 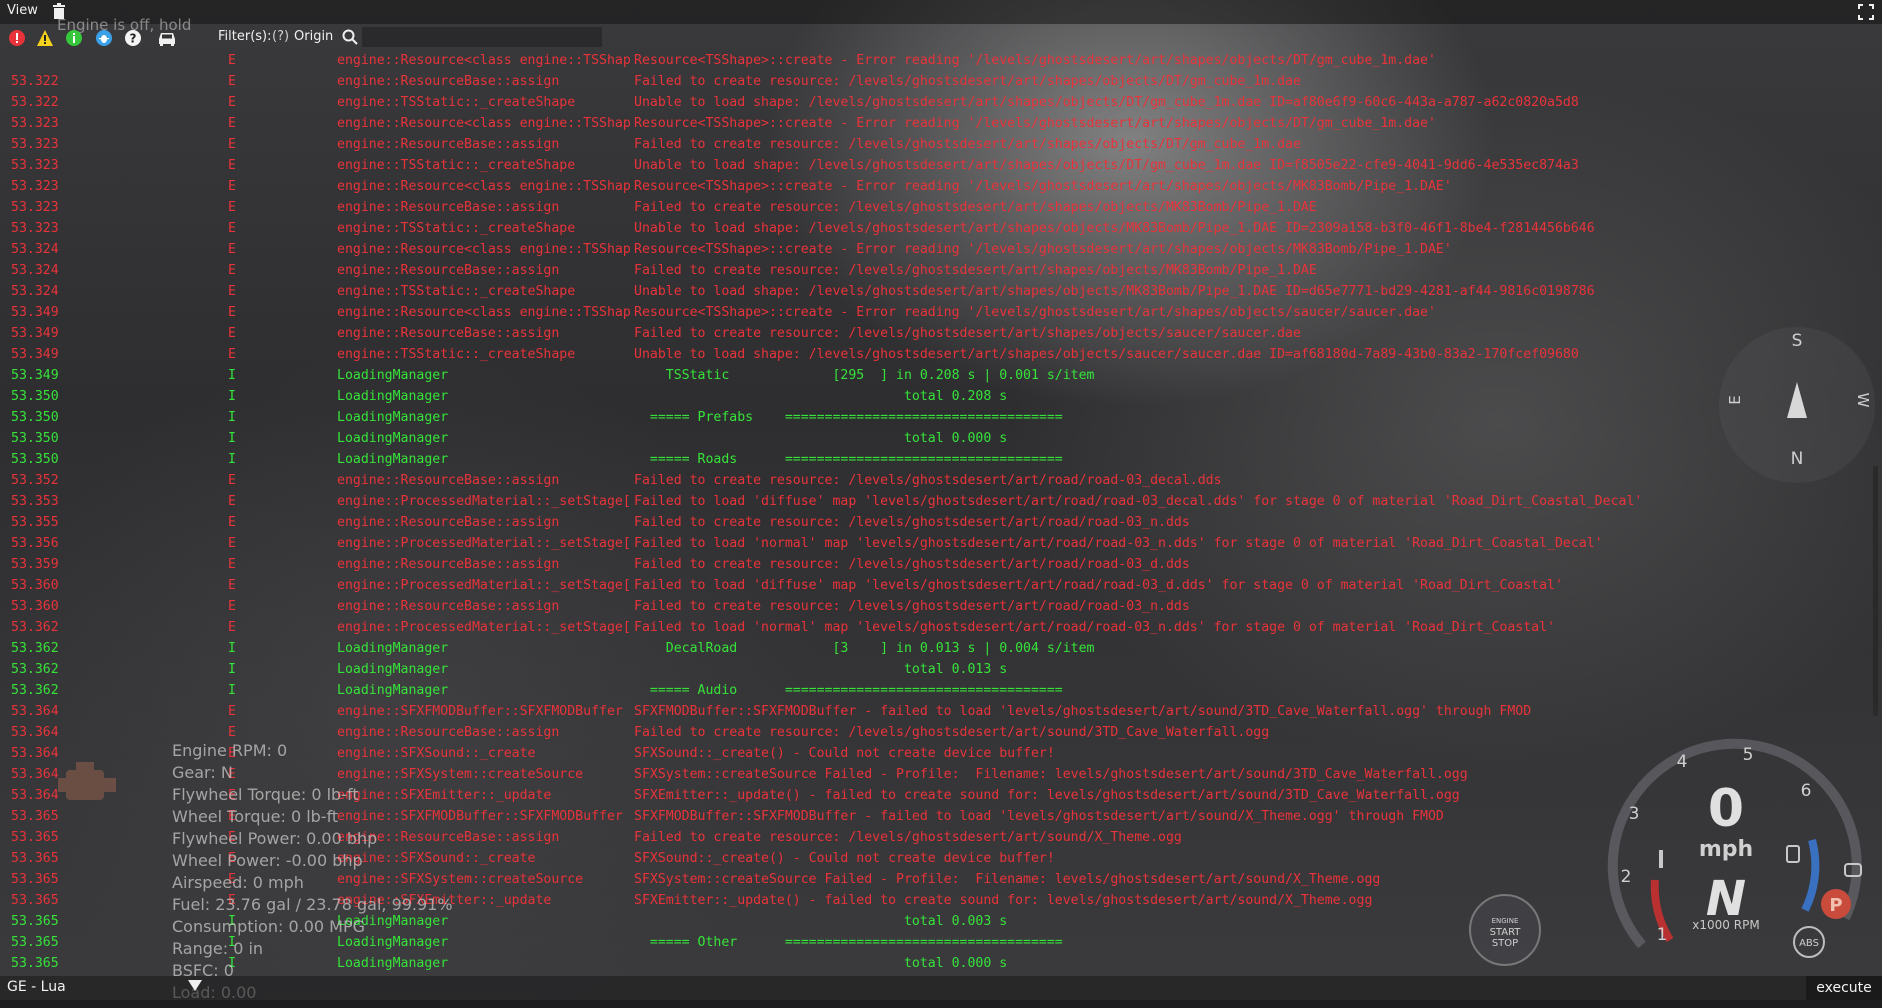 I want to click on chevron-down-icon, so click(x=195, y=985).